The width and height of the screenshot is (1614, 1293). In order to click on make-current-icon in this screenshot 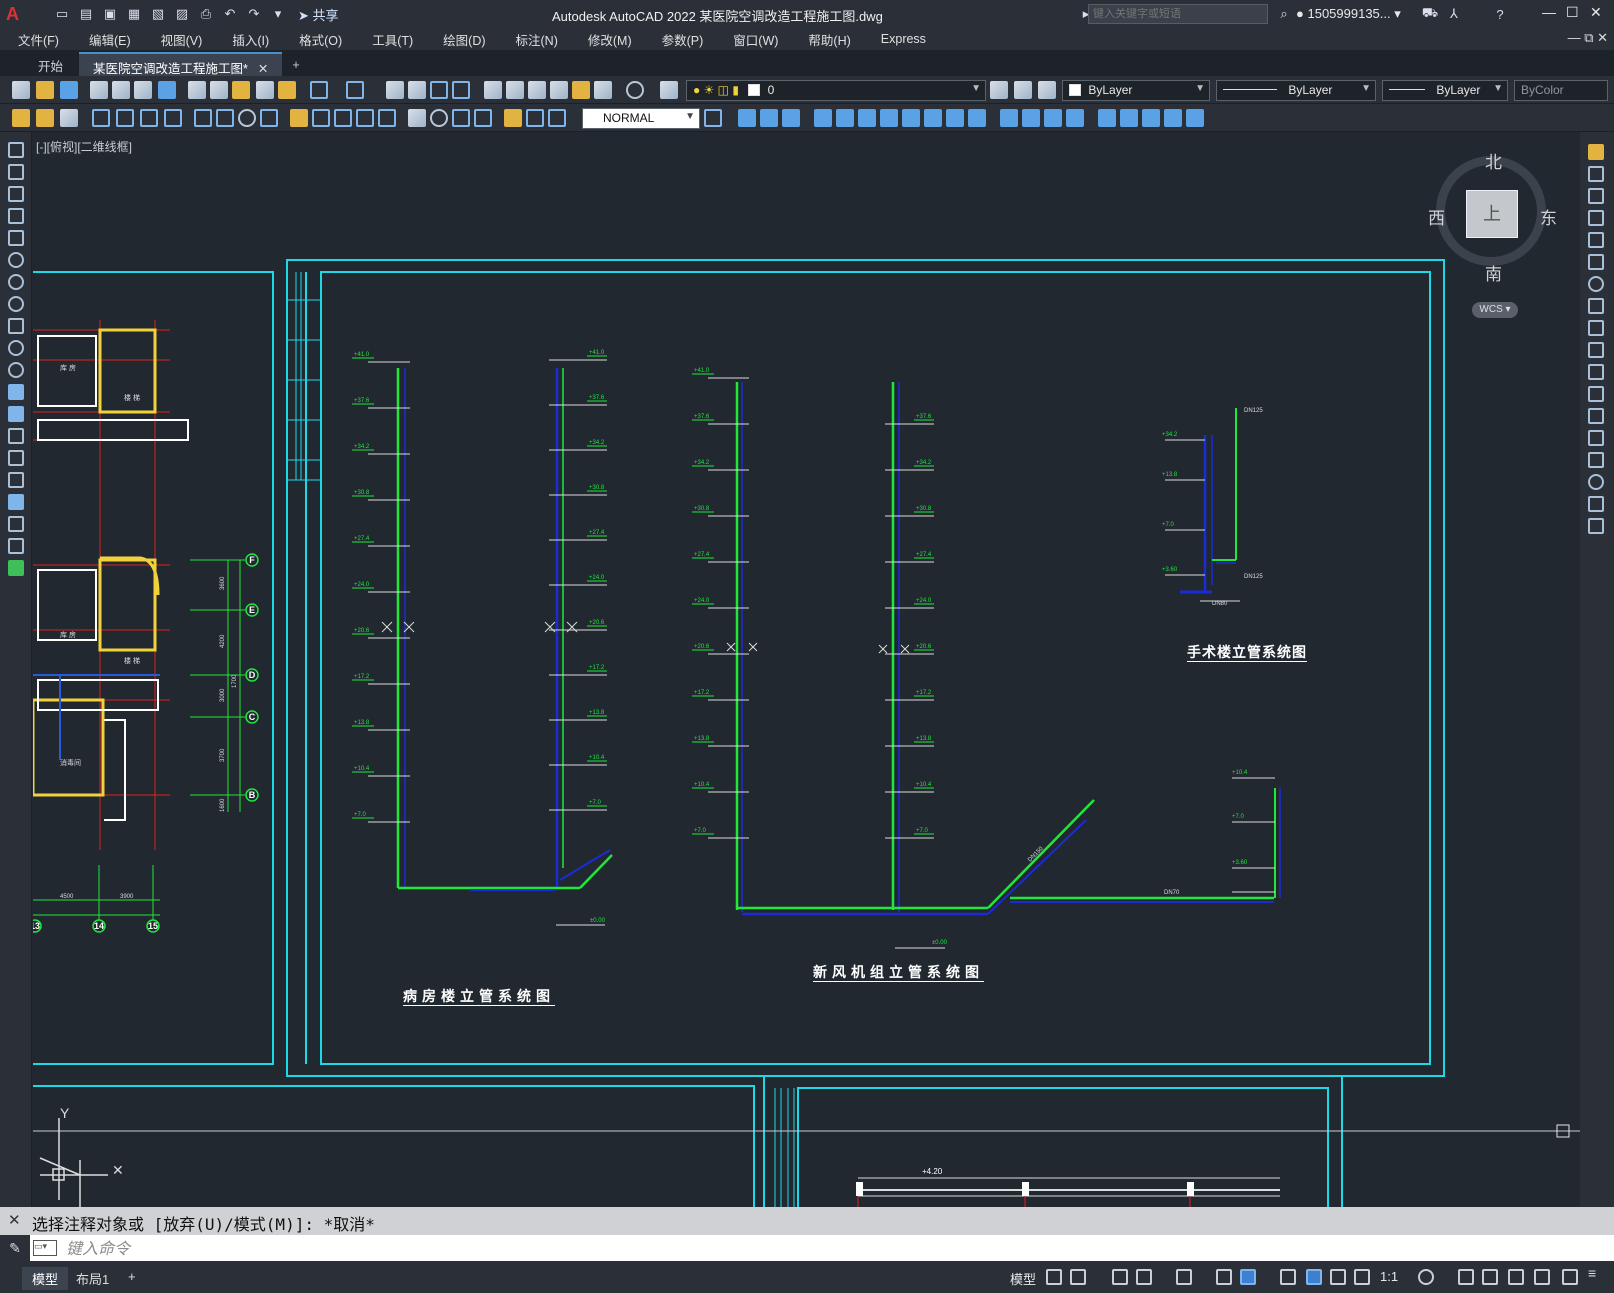, I will do `click(999, 90)`.